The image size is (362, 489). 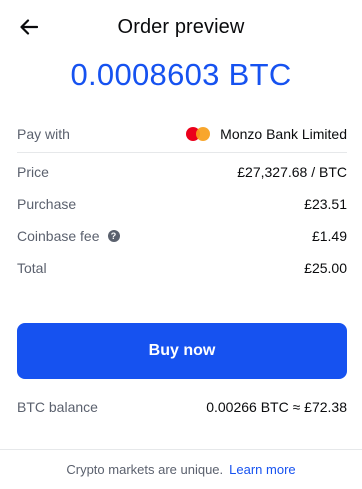 What do you see at coordinates (283, 134) in the screenshot?
I see `payment-method-name: Monzo Bank Limited` at bounding box center [283, 134].